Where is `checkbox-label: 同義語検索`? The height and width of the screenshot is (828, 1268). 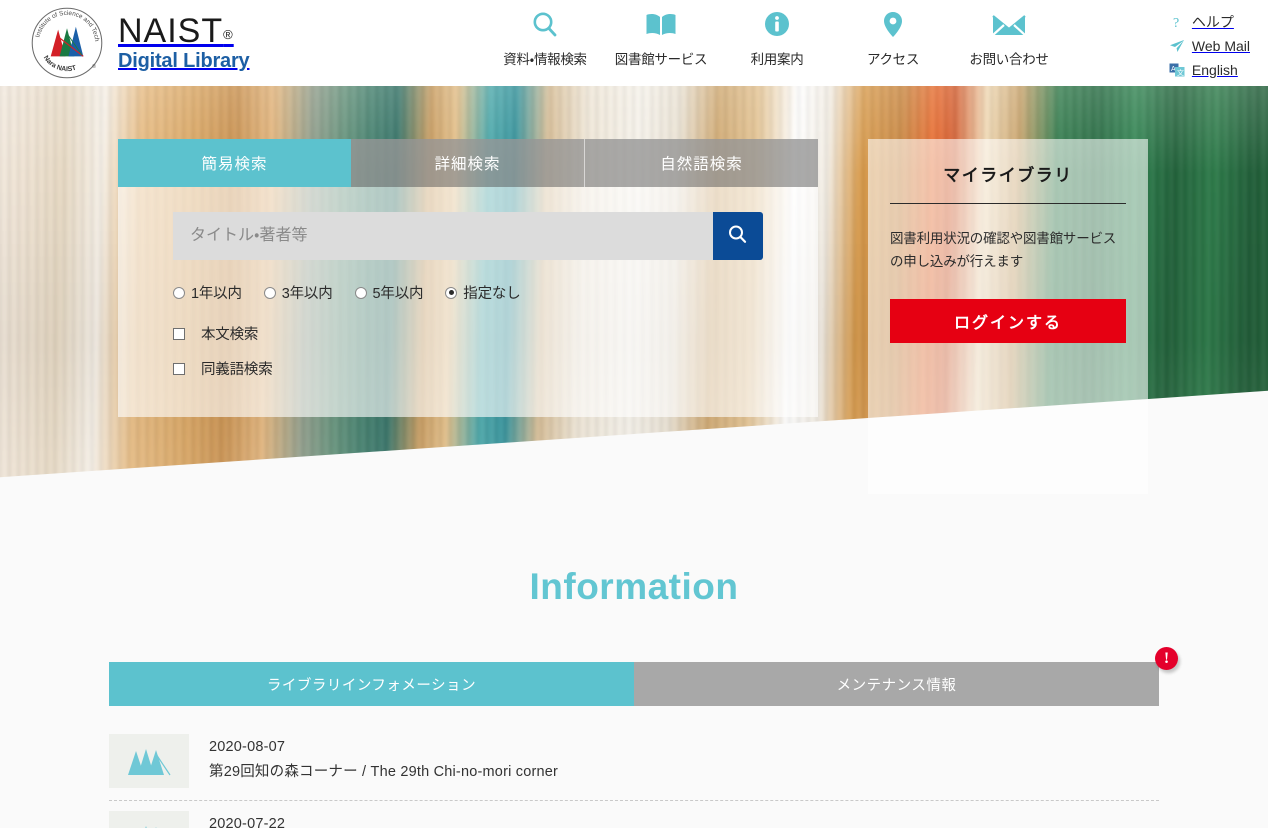
checkbox-label: 同義語検索 is located at coordinates (237, 370).